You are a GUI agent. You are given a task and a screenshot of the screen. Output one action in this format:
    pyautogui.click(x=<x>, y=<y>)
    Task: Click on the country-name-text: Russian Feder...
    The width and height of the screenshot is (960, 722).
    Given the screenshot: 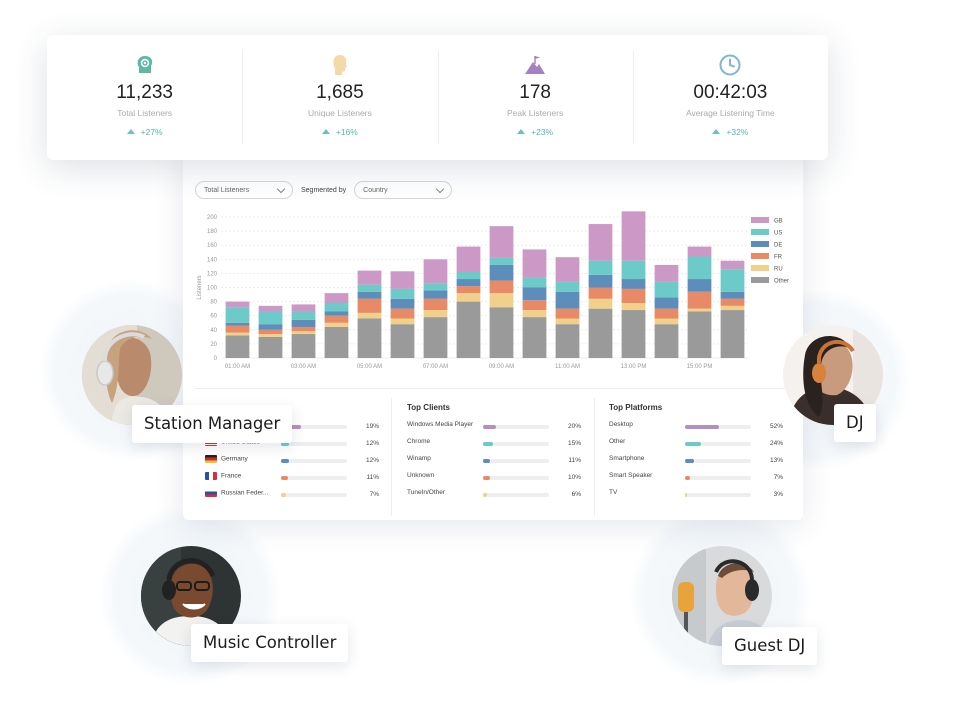 What is the action you would take?
    pyautogui.click(x=245, y=493)
    